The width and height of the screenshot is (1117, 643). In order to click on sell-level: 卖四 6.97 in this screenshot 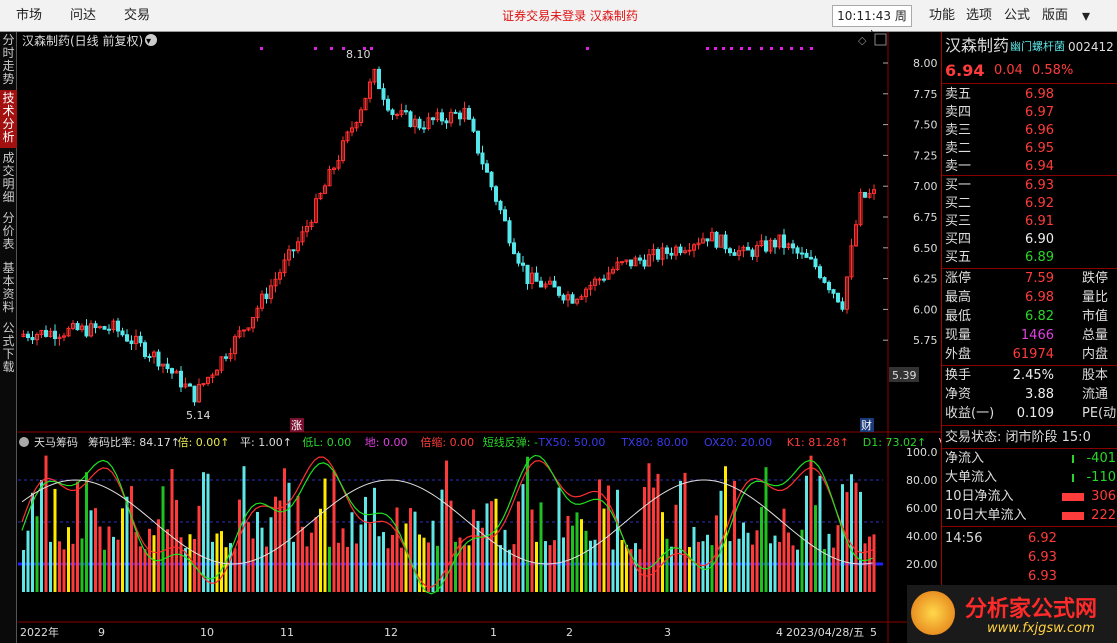, I will do `click(1029, 113)`.